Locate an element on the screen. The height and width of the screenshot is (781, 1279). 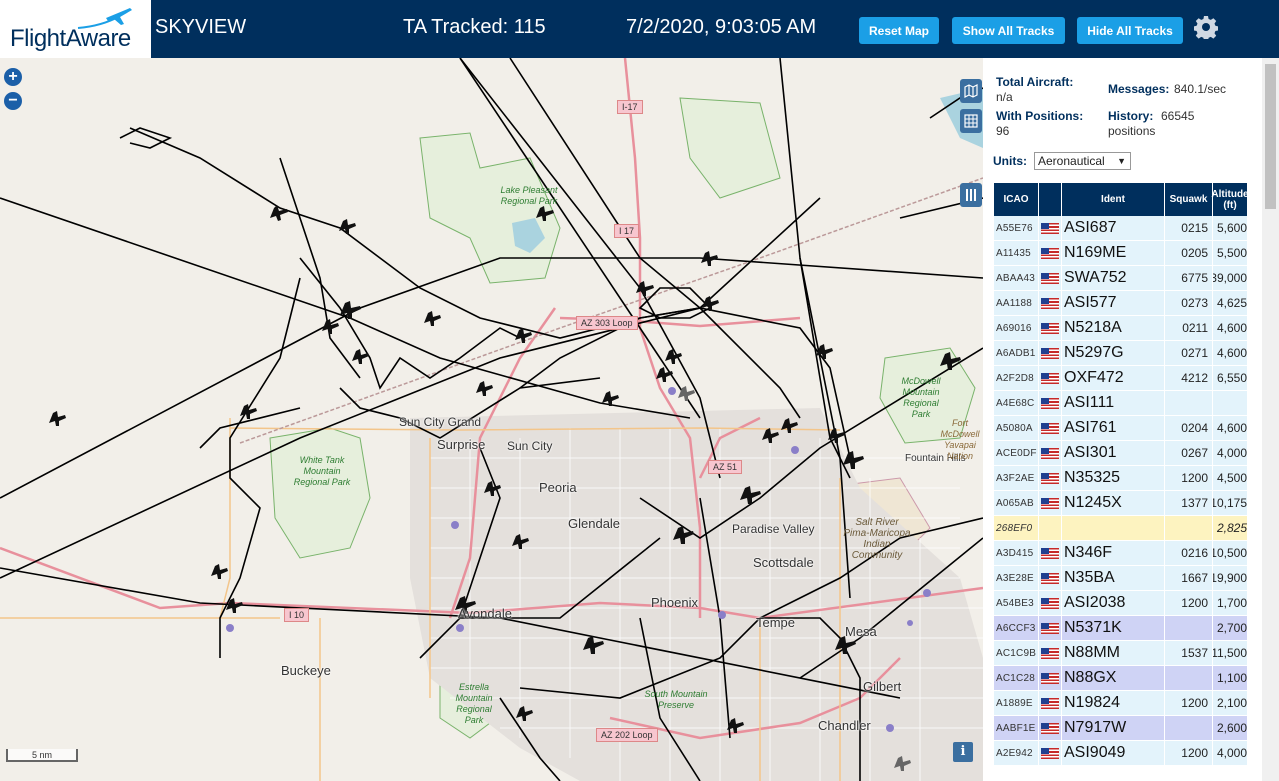
table-row: A6CCF3 N5371K 2,700 is located at coordinates (1120, 628).